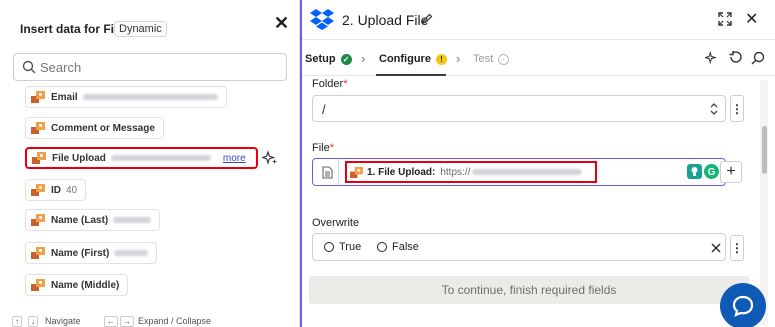 This screenshot has width=775, height=327. Describe the element at coordinates (327, 172) in the screenshot. I see `document-icon` at that location.